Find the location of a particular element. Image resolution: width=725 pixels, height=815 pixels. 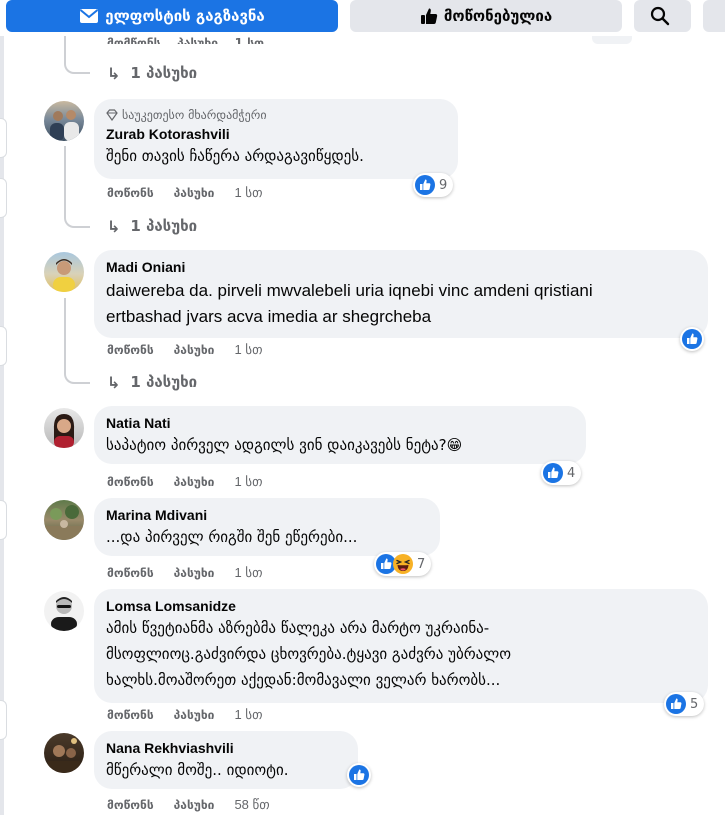

search-button is located at coordinates (662, 16).